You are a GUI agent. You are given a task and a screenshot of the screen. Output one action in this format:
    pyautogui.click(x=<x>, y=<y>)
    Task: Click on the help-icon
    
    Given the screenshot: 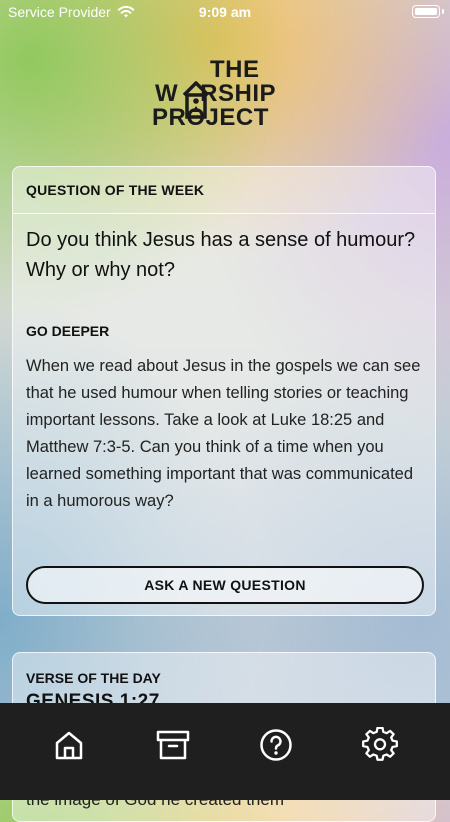 What is the action you would take?
    pyautogui.click(x=276, y=745)
    